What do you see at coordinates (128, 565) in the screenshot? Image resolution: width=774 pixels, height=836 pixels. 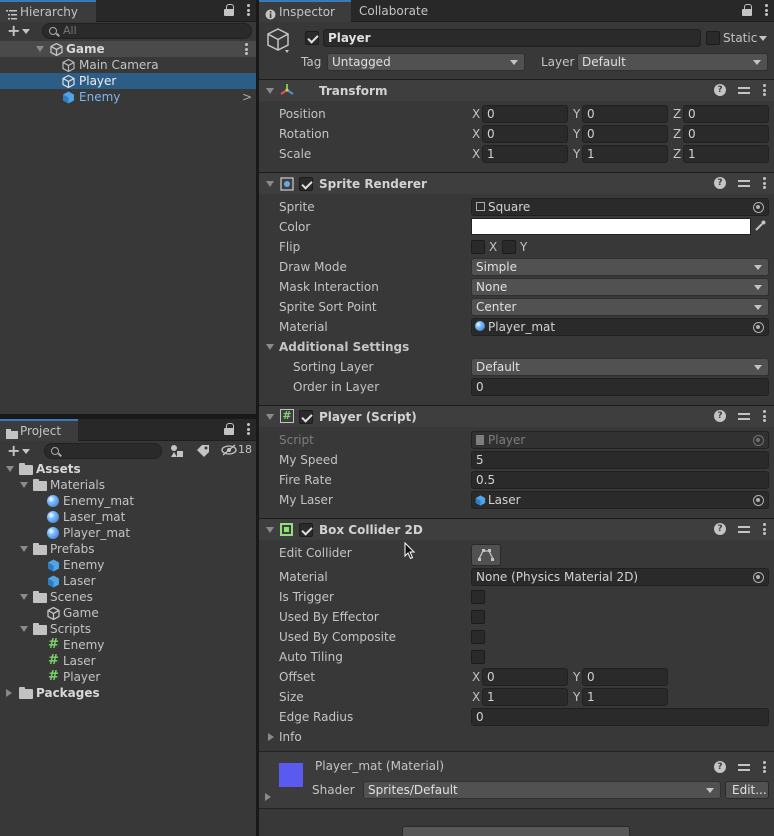 I see `asset-enemy-prefab: Enemy` at bounding box center [128, 565].